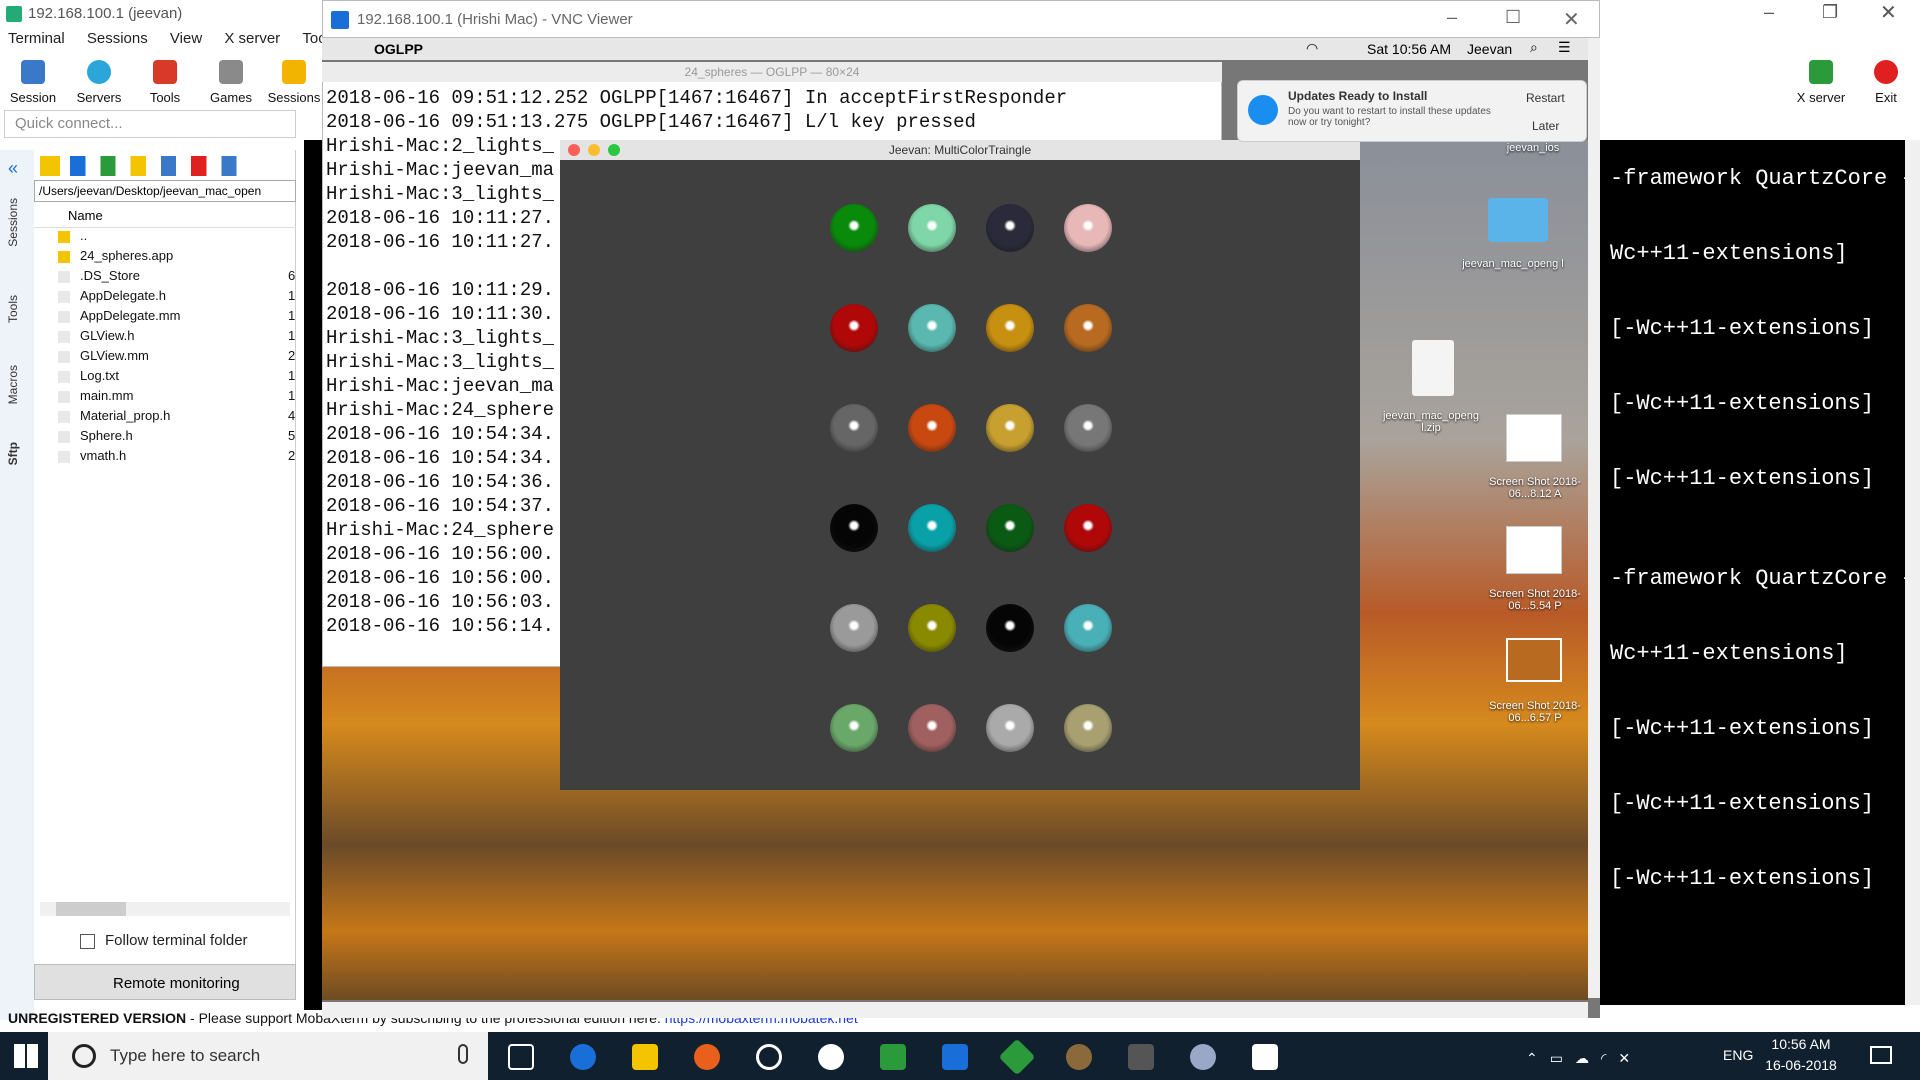 This screenshot has height=1080, width=1920. I want to click on remote-monitoring-button: Remote monitoring, so click(165, 982).